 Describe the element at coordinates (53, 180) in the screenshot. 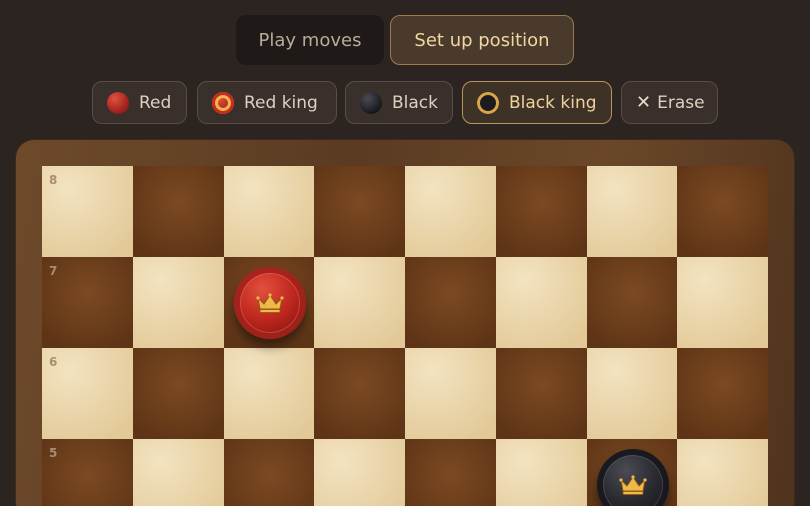

I see `rank-label-8: 8` at that location.